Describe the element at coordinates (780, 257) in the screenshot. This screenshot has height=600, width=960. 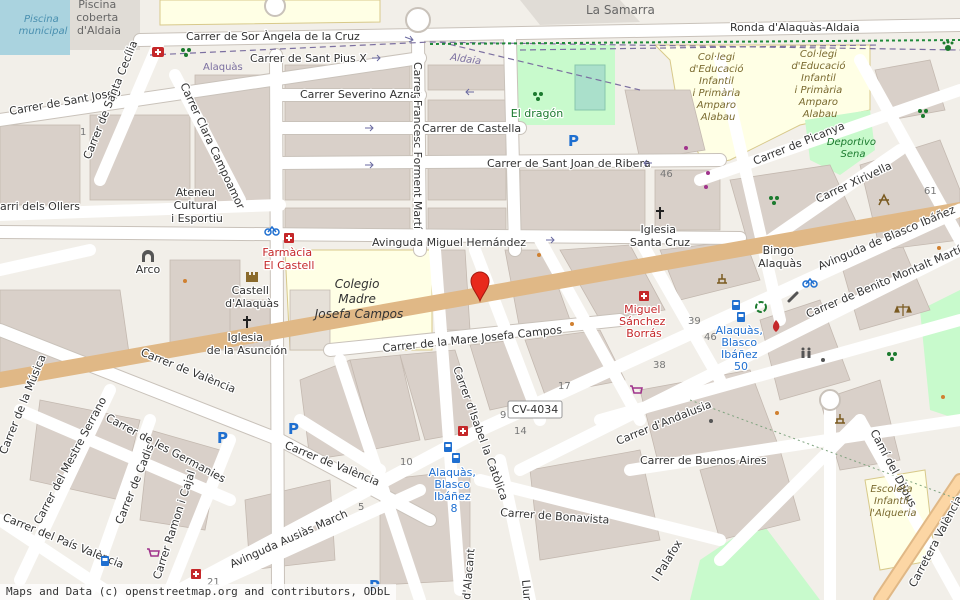
I see `bingo-label: Bingo Alaquàs` at that location.